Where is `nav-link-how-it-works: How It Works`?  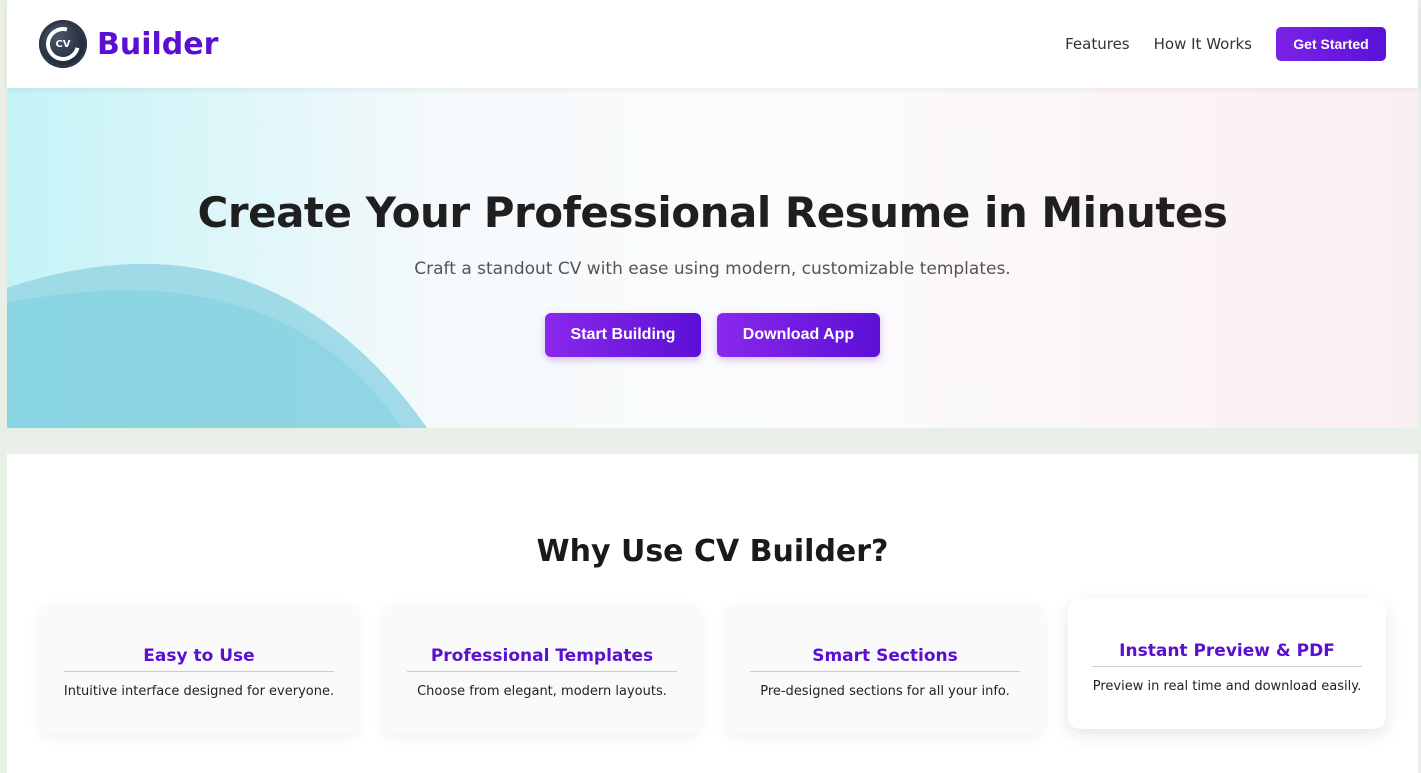 nav-link-how-it-works: How It Works is located at coordinates (1203, 44).